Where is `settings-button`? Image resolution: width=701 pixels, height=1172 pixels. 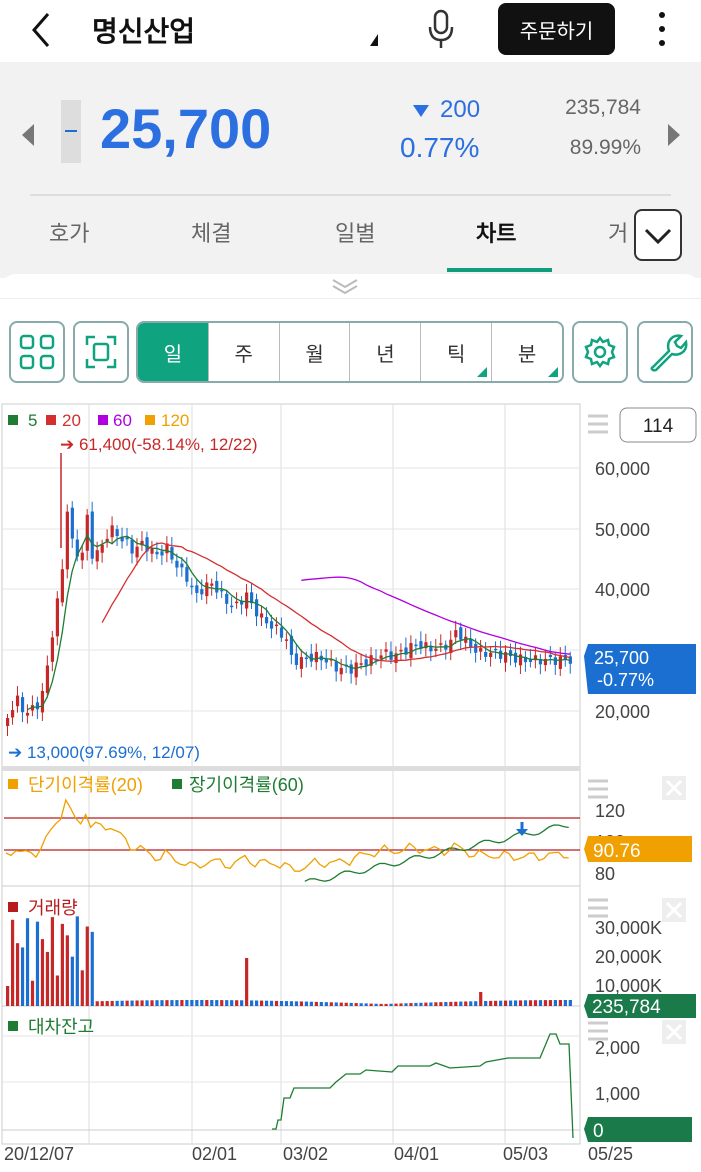 settings-button is located at coordinates (600, 352).